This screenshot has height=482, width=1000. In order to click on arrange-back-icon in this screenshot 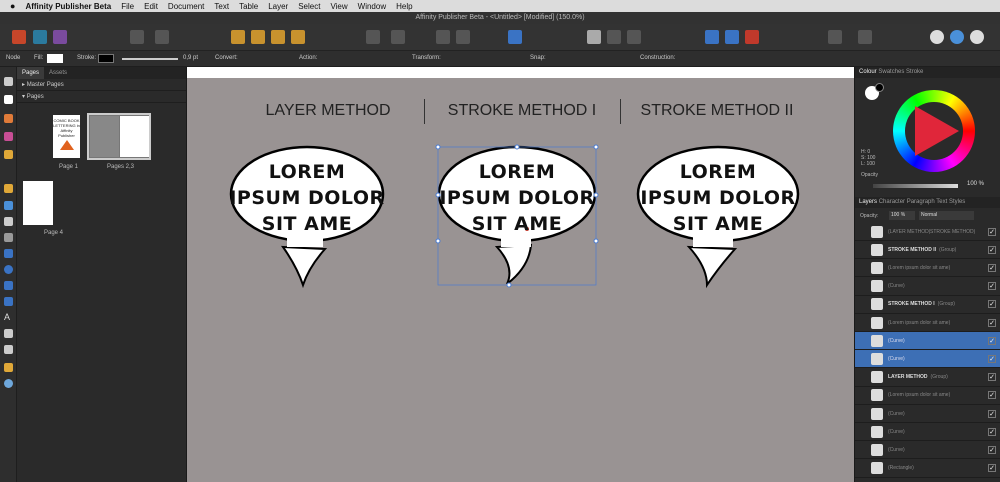, I will do `click(238, 37)`.